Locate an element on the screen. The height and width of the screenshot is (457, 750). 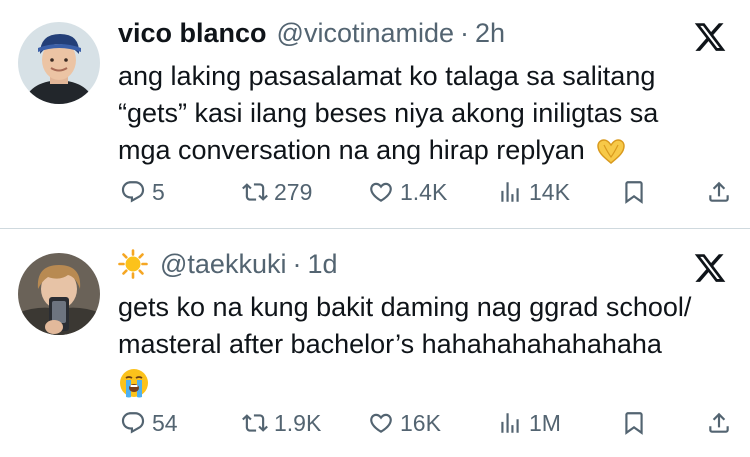
action-bar: 54 1.9K 16K 1M is located at coordinates (375, 423).